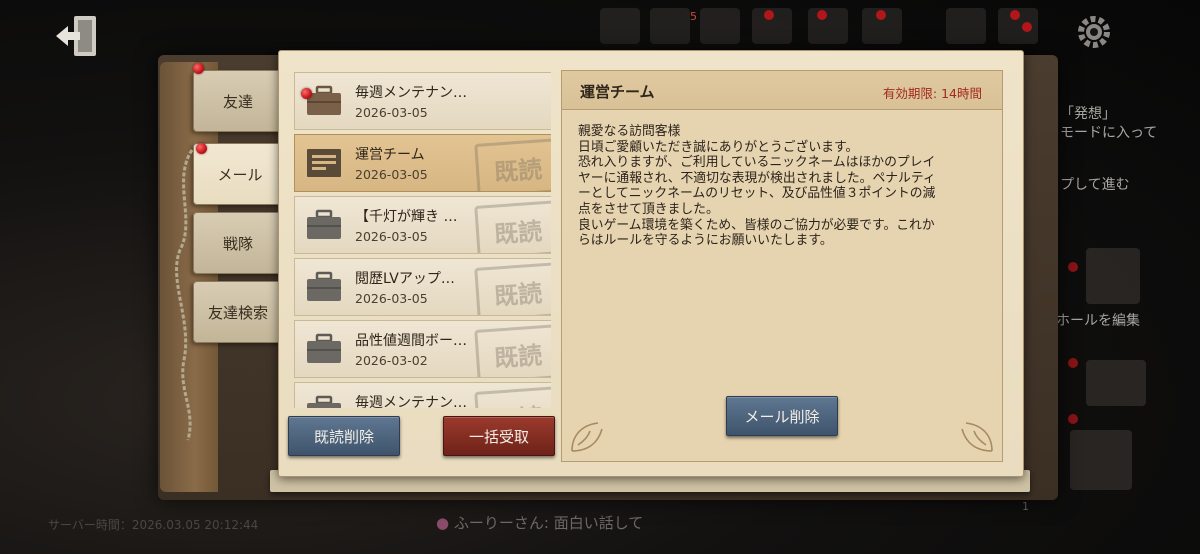 The width and height of the screenshot is (1200, 554). What do you see at coordinates (718, 147) in the screenshot?
I see `message-line: 日頃ご愛顧いただき誠にありがとうございます。` at bounding box center [718, 147].